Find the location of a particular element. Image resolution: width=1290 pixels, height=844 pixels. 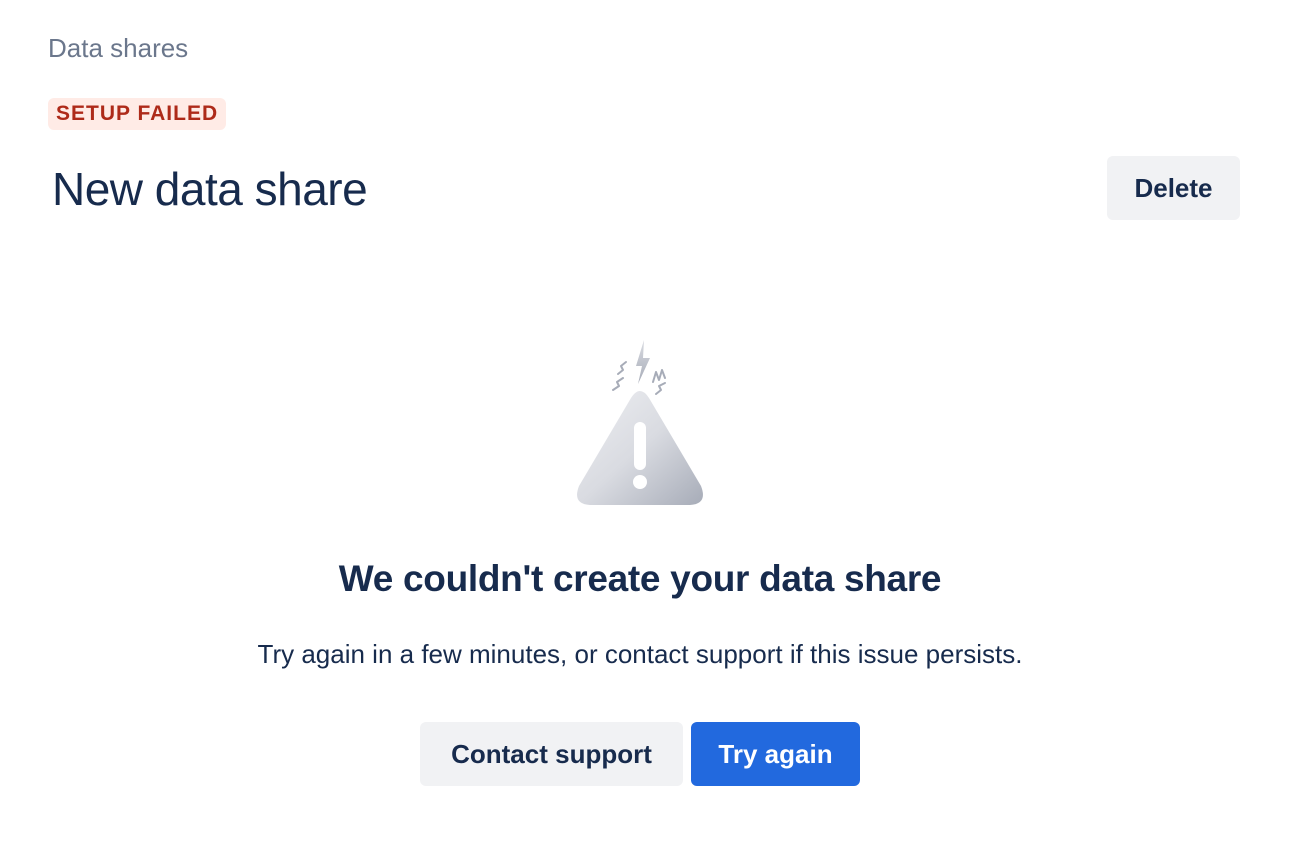

delete-button: Delete is located at coordinates (1173, 188).